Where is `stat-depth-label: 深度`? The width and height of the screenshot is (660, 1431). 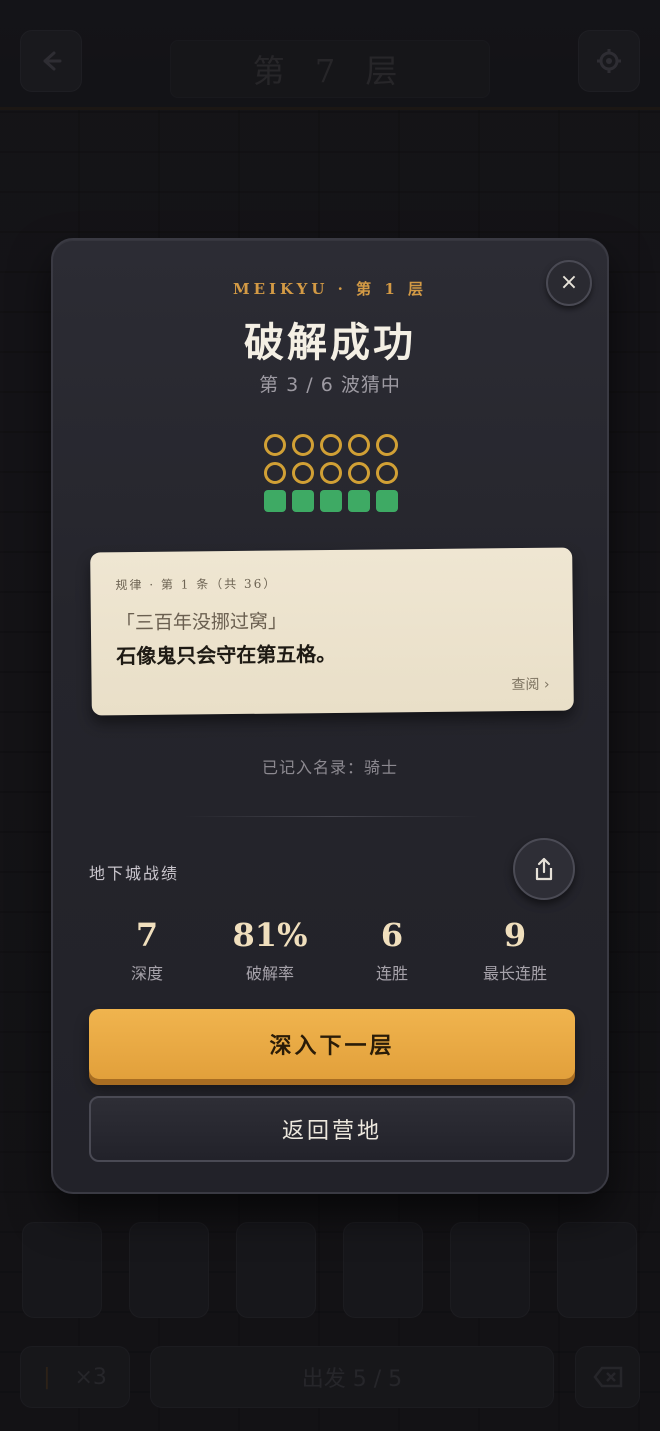 stat-depth-label: 深度 is located at coordinates (146, 973).